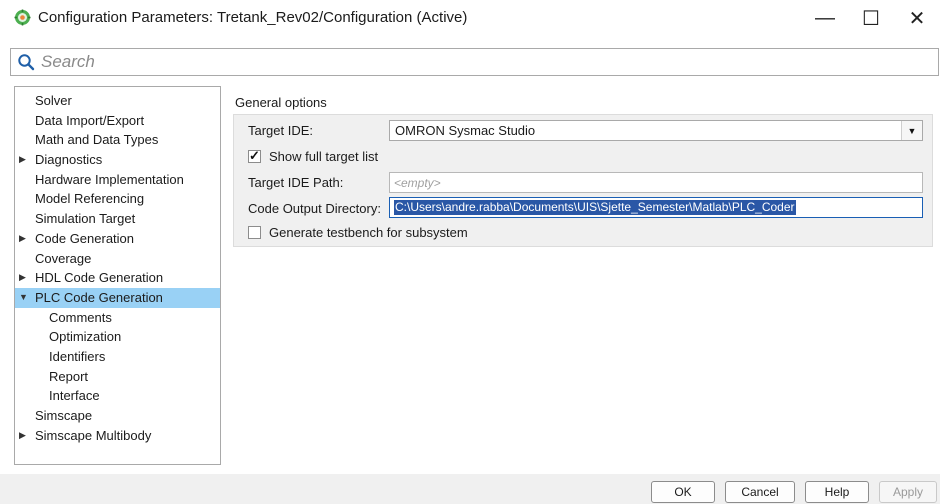 The height and width of the screenshot is (504, 940). I want to click on tree-item-code-generation: ▶ Code Generation, so click(117, 239).